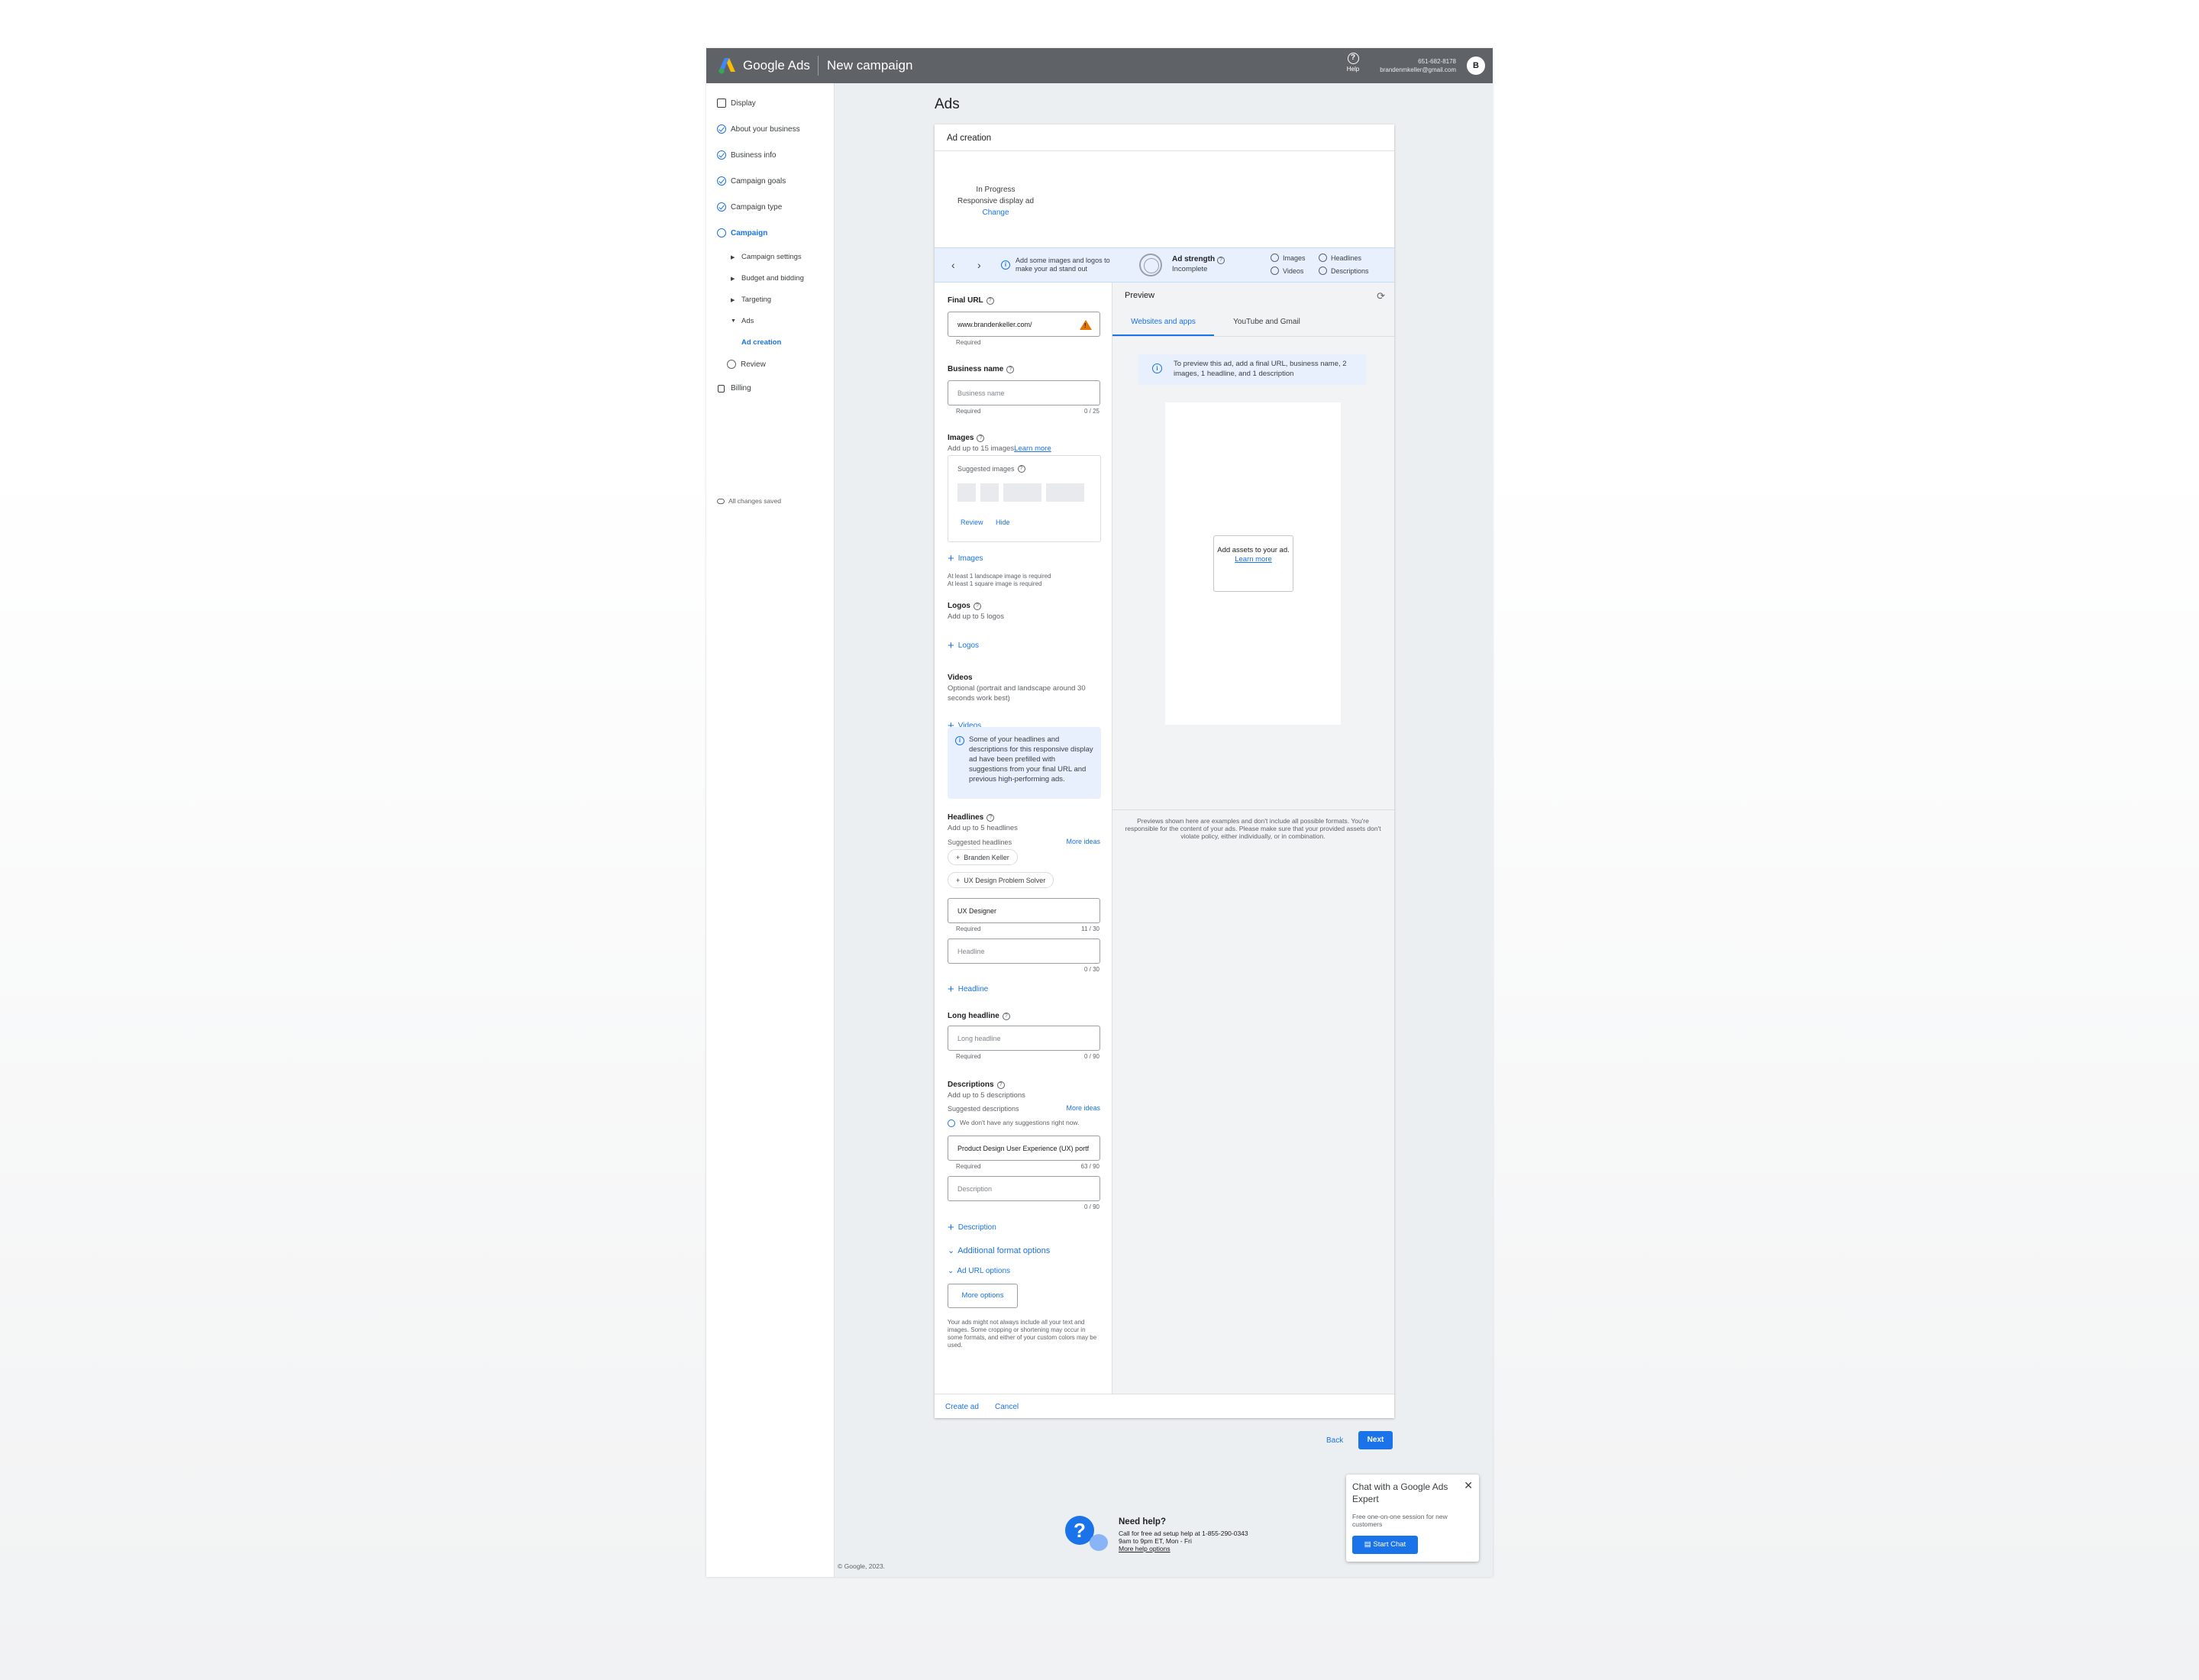 Image resolution: width=2199 pixels, height=1680 pixels. I want to click on calendar-icon, so click(722, 103).